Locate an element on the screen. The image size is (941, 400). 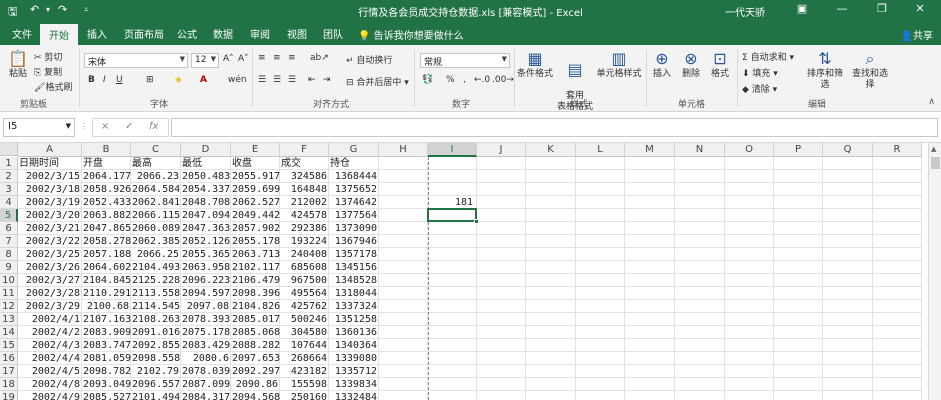
data-cell: 2055.917 is located at coordinates (255, 176).